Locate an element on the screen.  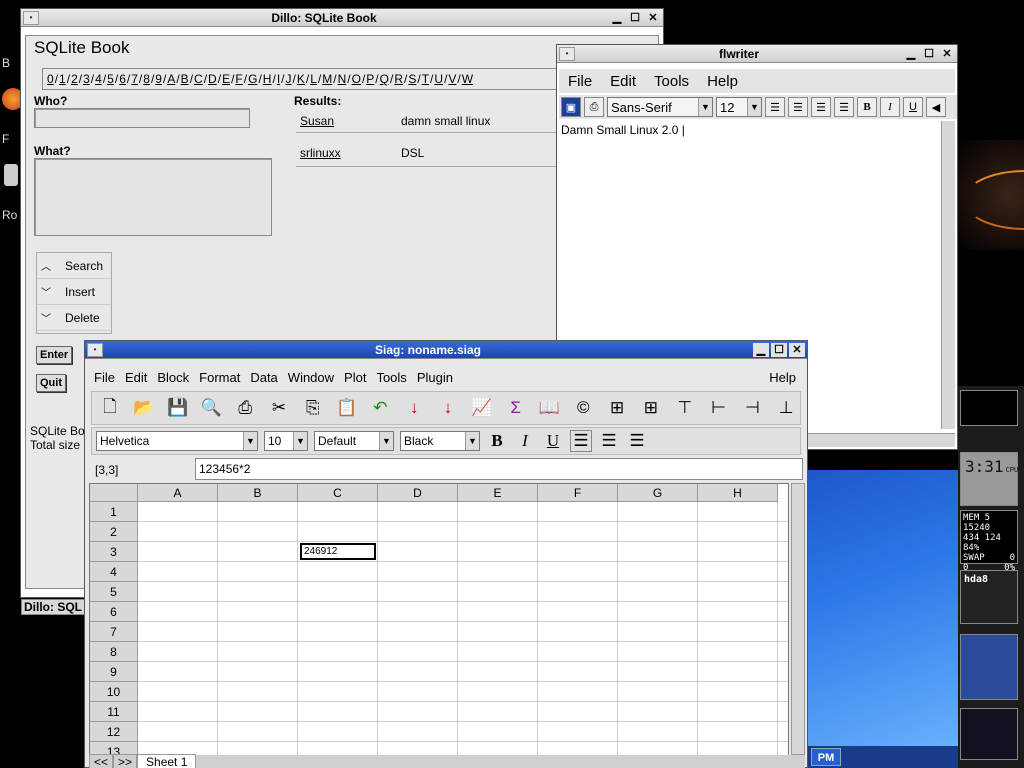
pager is located at coordinates (989, 667).